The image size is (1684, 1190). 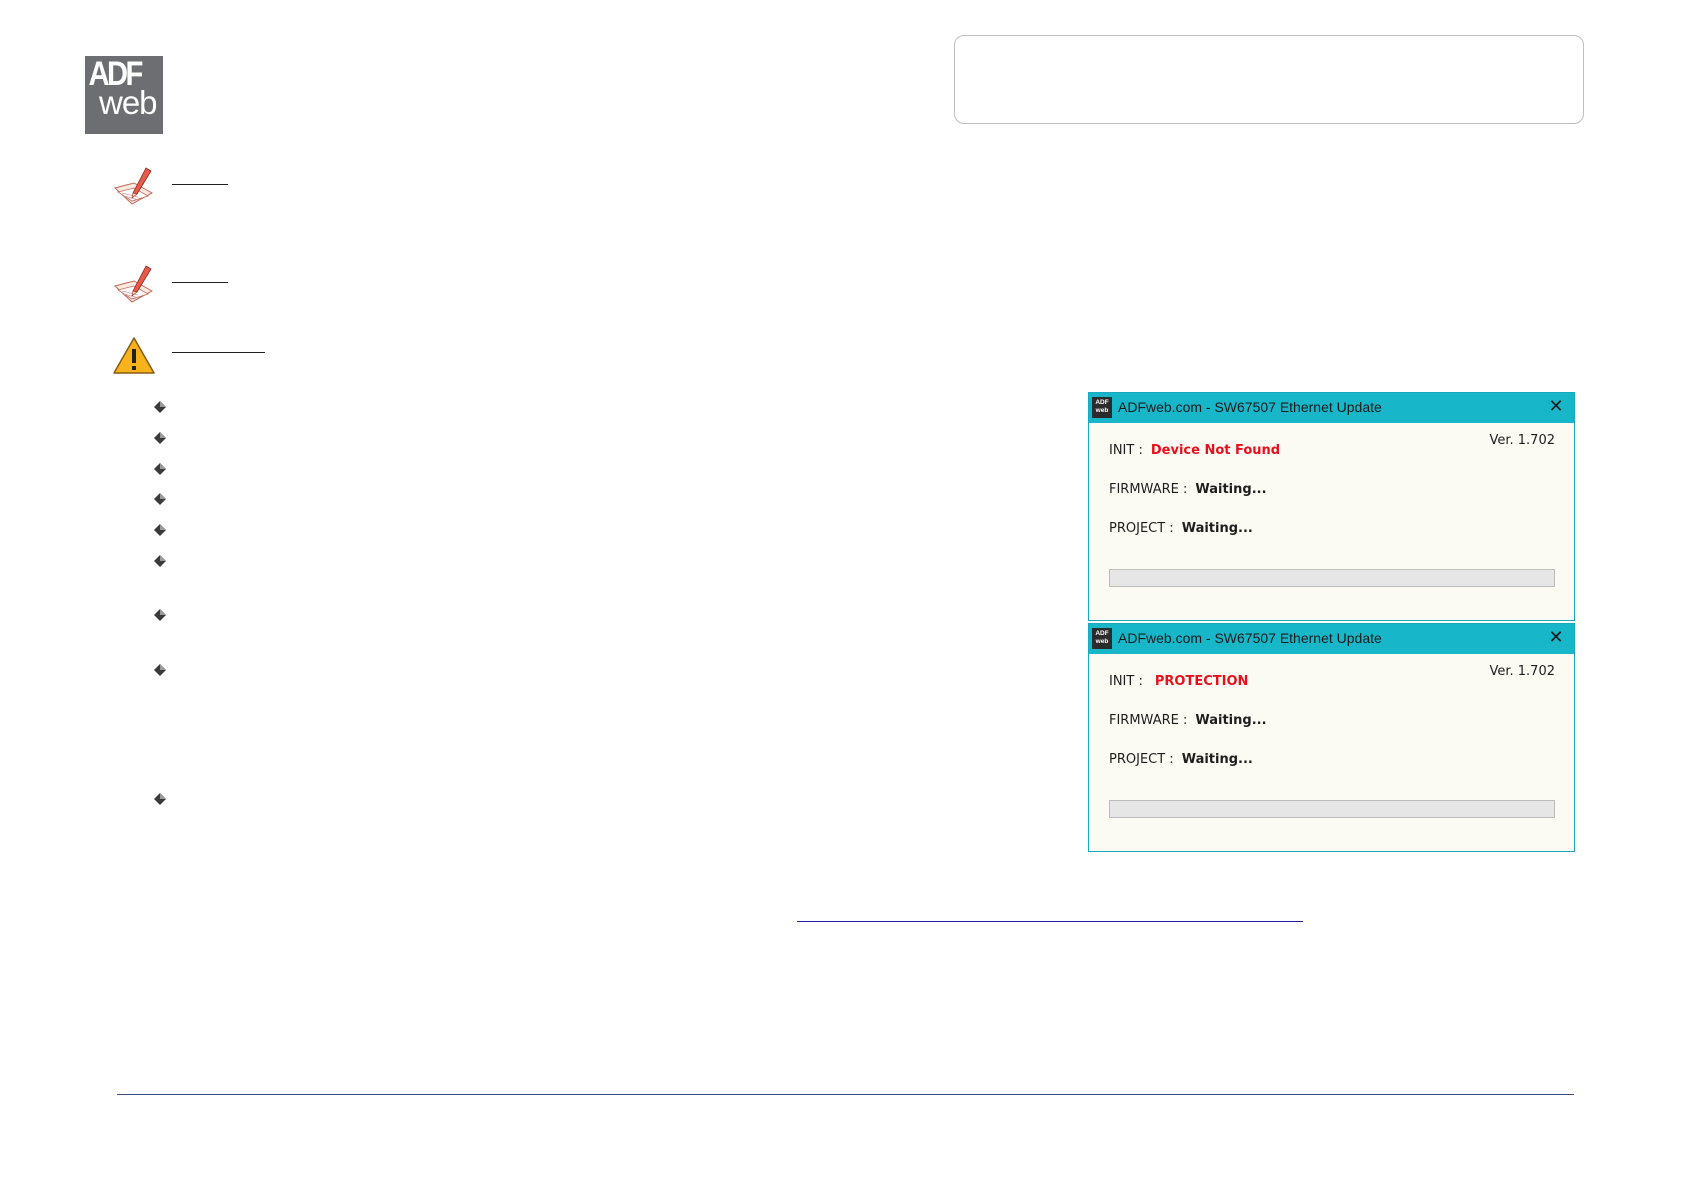 I want to click on document-header-box, so click(x=1269, y=79).